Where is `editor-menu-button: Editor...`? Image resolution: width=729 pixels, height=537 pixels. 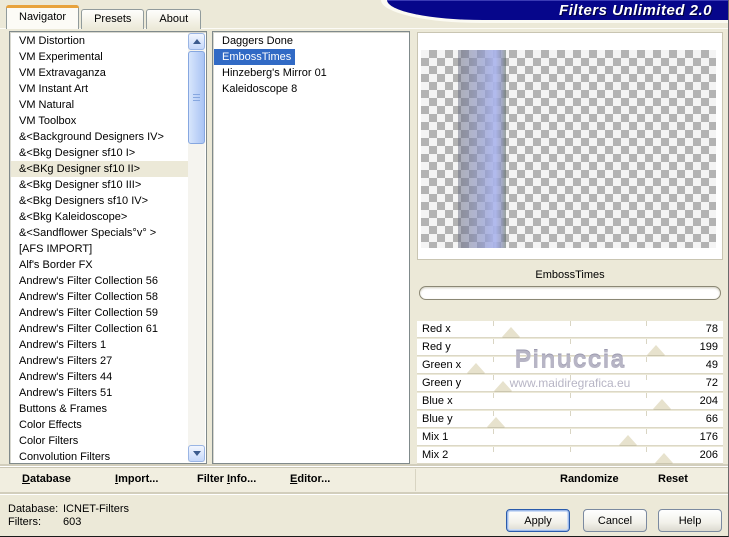
editor-menu-button: Editor... is located at coordinates (310, 479).